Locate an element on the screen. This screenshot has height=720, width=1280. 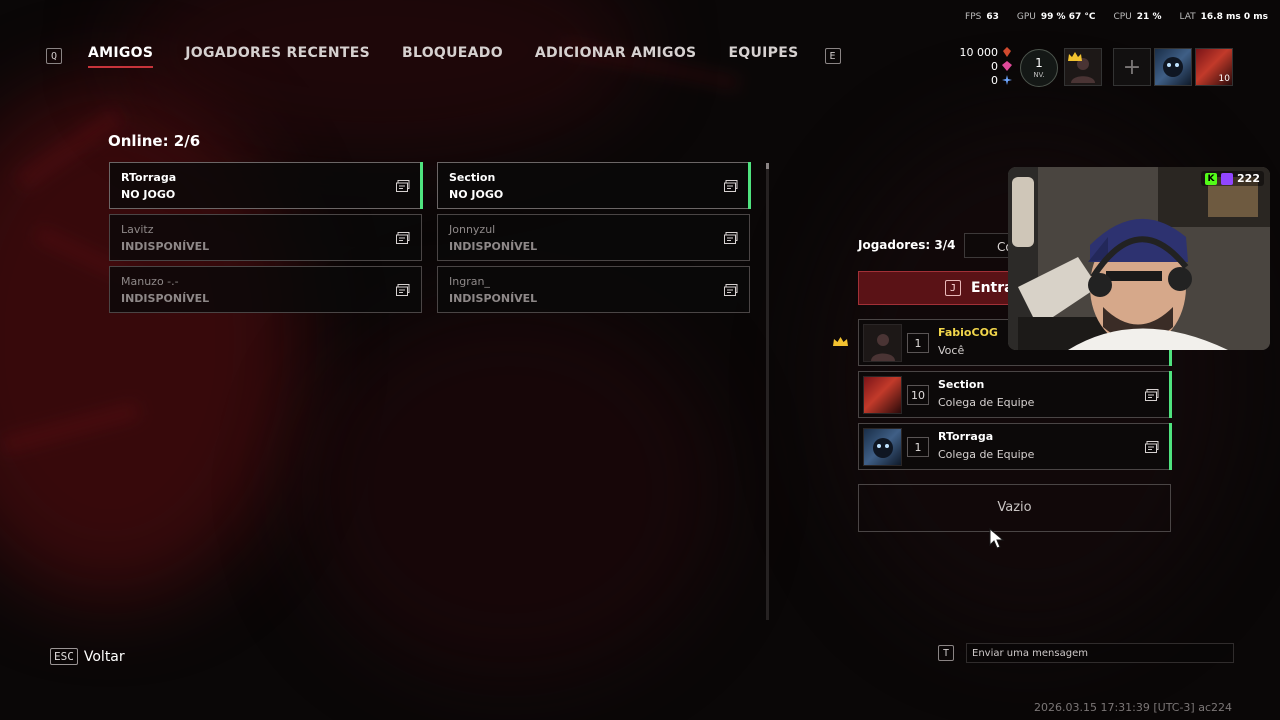
member-name: RTorraga is located at coordinates (966, 436).